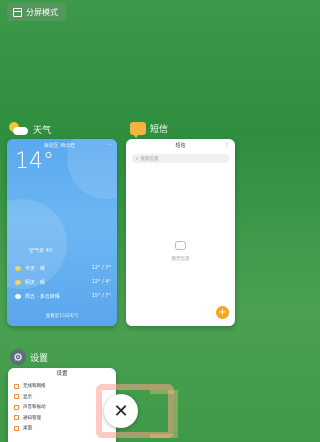 This screenshot has width=320, height=442. What do you see at coordinates (62, 316) in the screenshot?
I see `forecast-link: 查看近15日天气` at bounding box center [62, 316].